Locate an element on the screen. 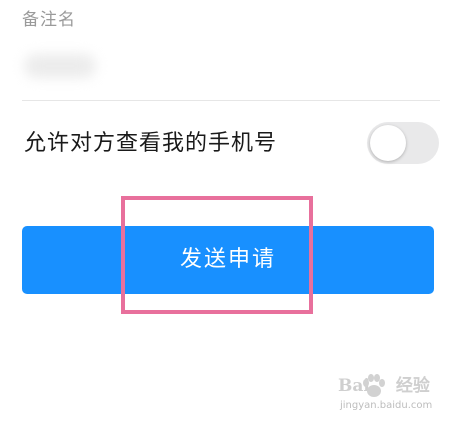 Image resolution: width=457 pixels, height=429 pixels. toggle-knob is located at coordinates (388, 143).